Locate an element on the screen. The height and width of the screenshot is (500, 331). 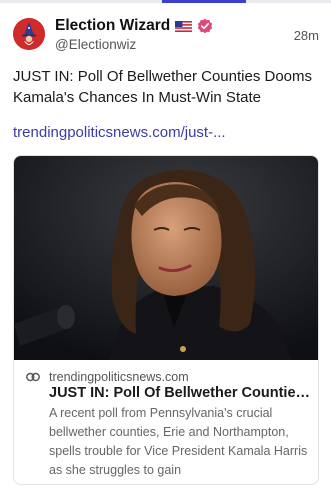
verified-badge-icon is located at coordinates (205, 26).